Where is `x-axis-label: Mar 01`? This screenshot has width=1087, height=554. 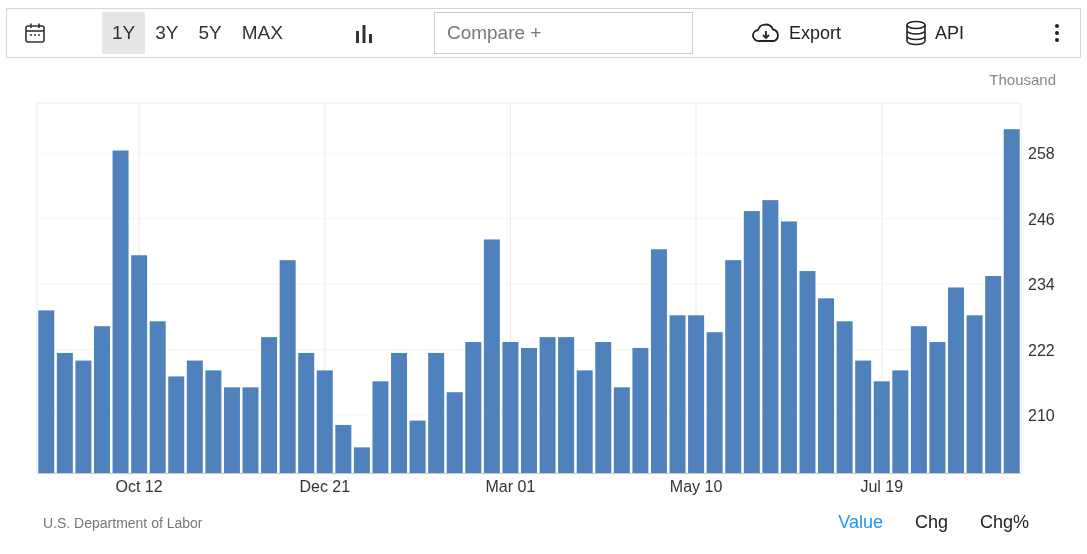 x-axis-label: Mar 01 is located at coordinates (510, 486).